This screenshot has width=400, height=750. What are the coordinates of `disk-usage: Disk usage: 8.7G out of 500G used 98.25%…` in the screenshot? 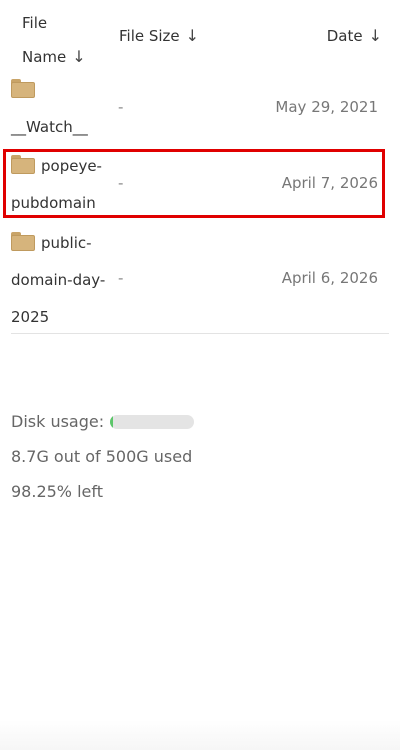 It's located at (103, 456).